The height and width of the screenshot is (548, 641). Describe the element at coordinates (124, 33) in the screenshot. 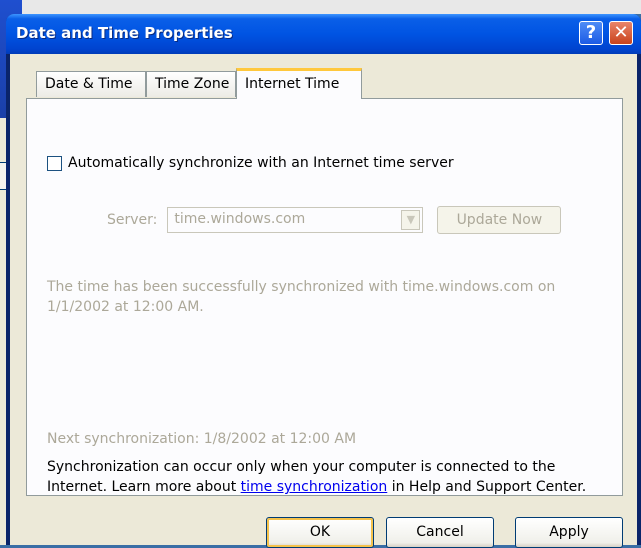

I see `window-title: Date and Time Properties` at that location.